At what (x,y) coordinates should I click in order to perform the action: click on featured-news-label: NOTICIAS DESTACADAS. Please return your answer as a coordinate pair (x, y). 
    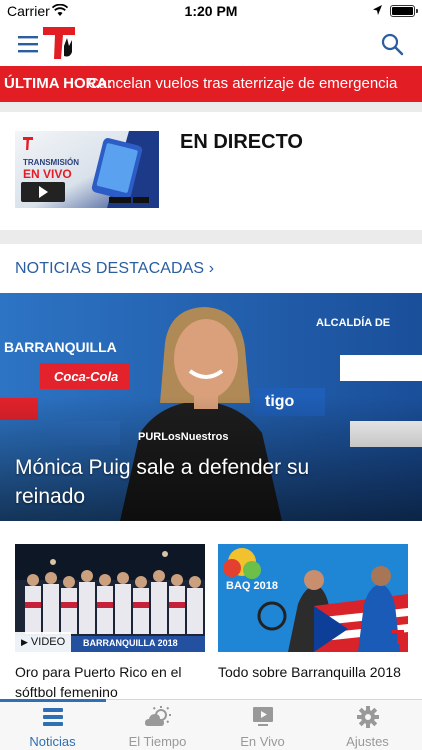
    Looking at the image, I should click on (110, 268).